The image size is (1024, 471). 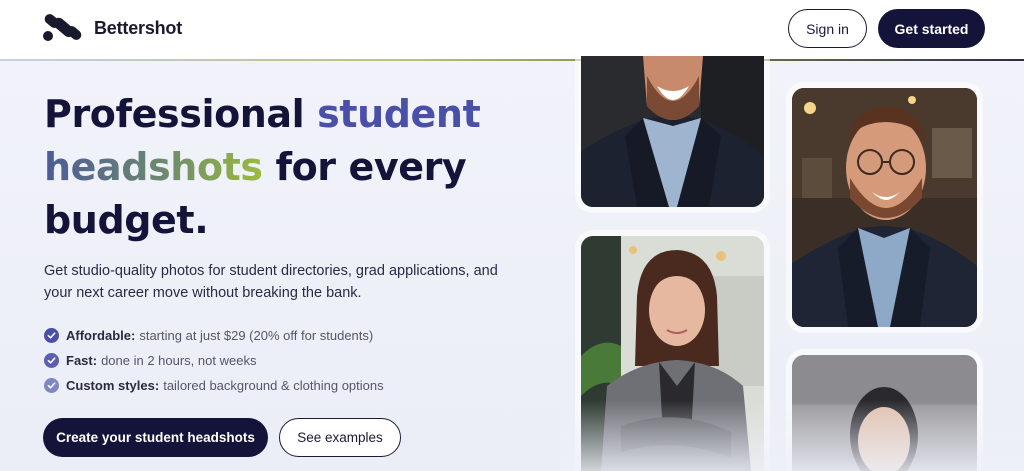 What do you see at coordinates (364, 167) in the screenshot?
I see `title-text: for every` at bounding box center [364, 167].